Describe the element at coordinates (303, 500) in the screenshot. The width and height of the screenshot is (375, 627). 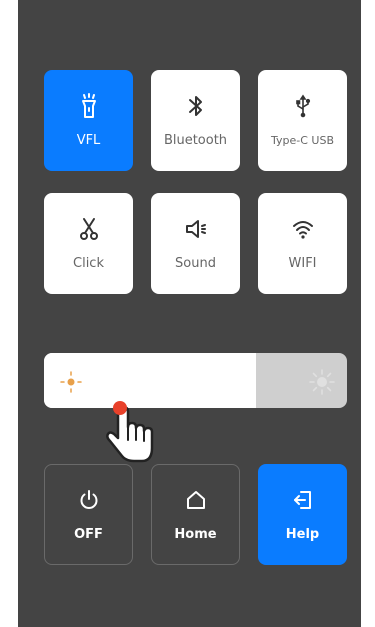
I see `exit-icon` at that location.